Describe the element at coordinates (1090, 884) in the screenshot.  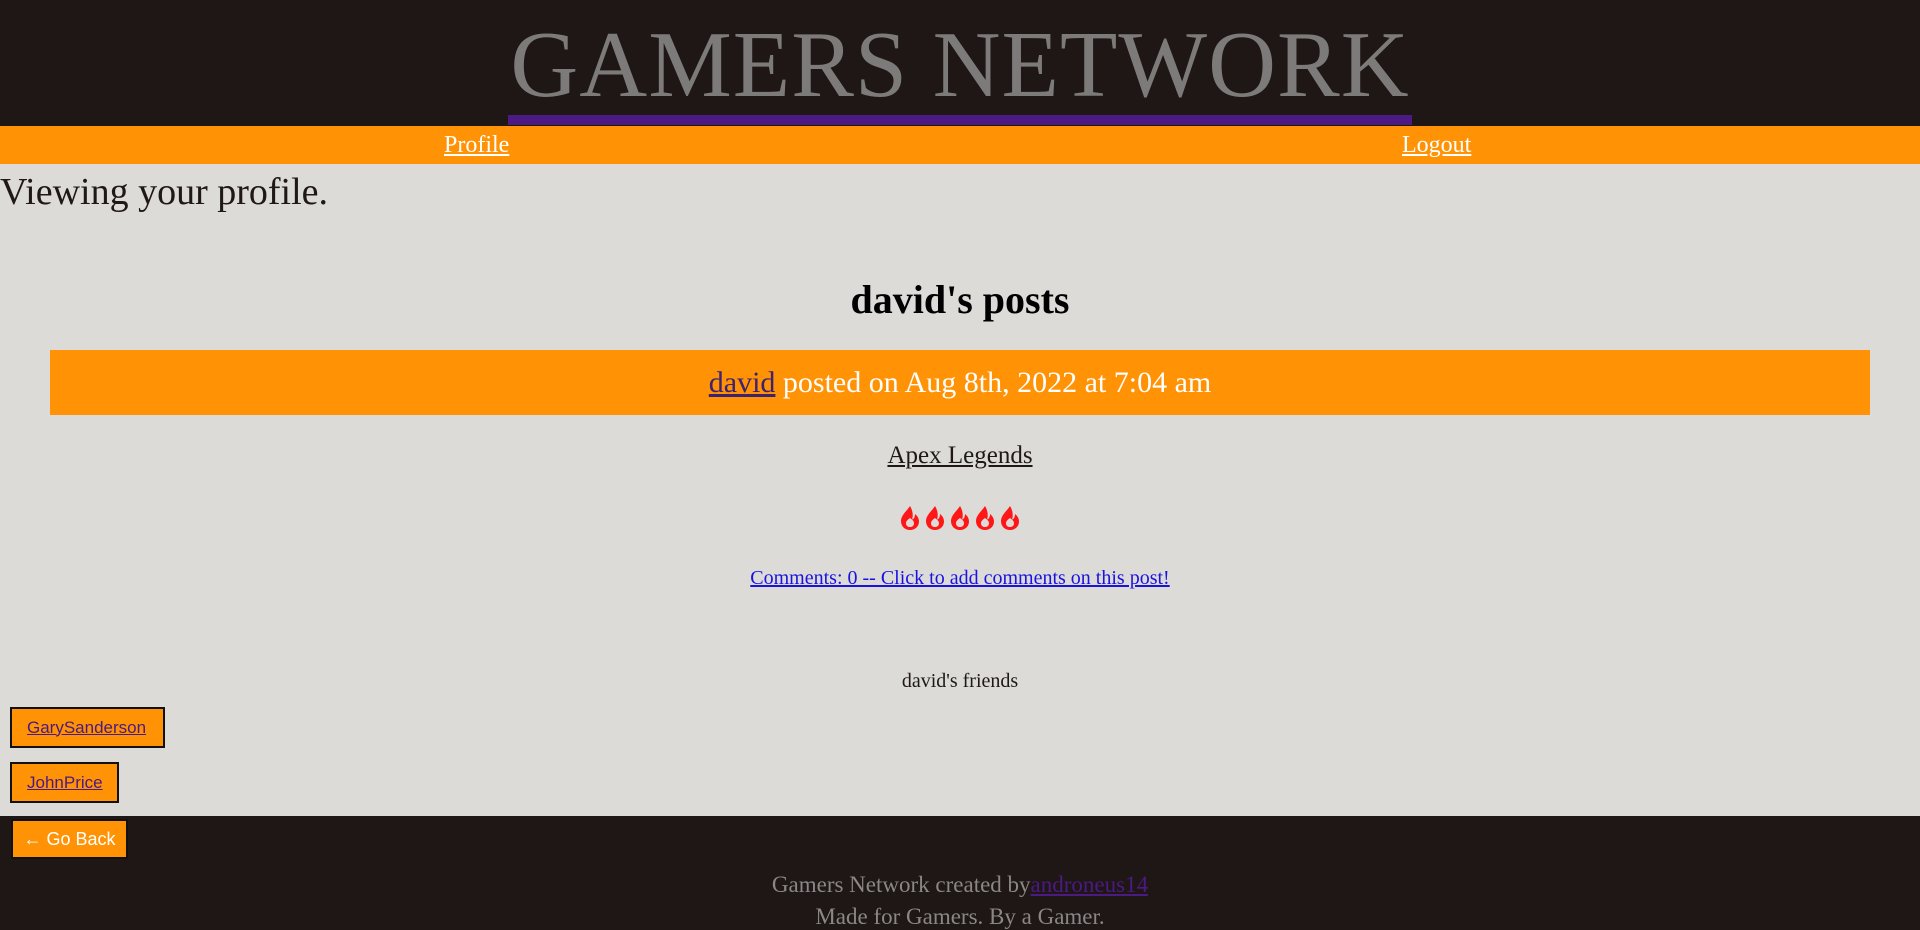
I see `footer-author-link: androneus14` at that location.